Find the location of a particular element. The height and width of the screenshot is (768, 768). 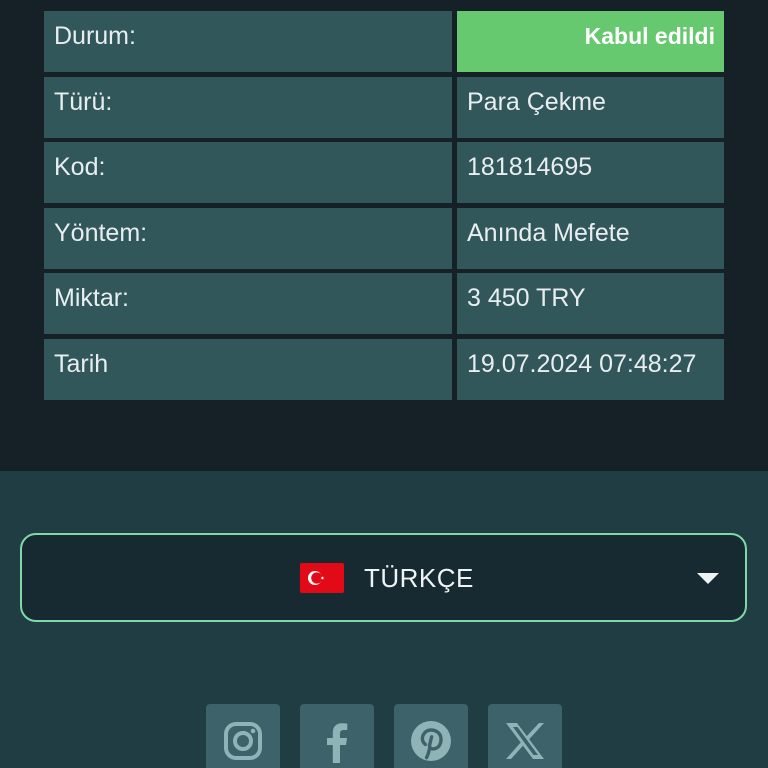

chevron-down-icon is located at coordinates (708, 578).